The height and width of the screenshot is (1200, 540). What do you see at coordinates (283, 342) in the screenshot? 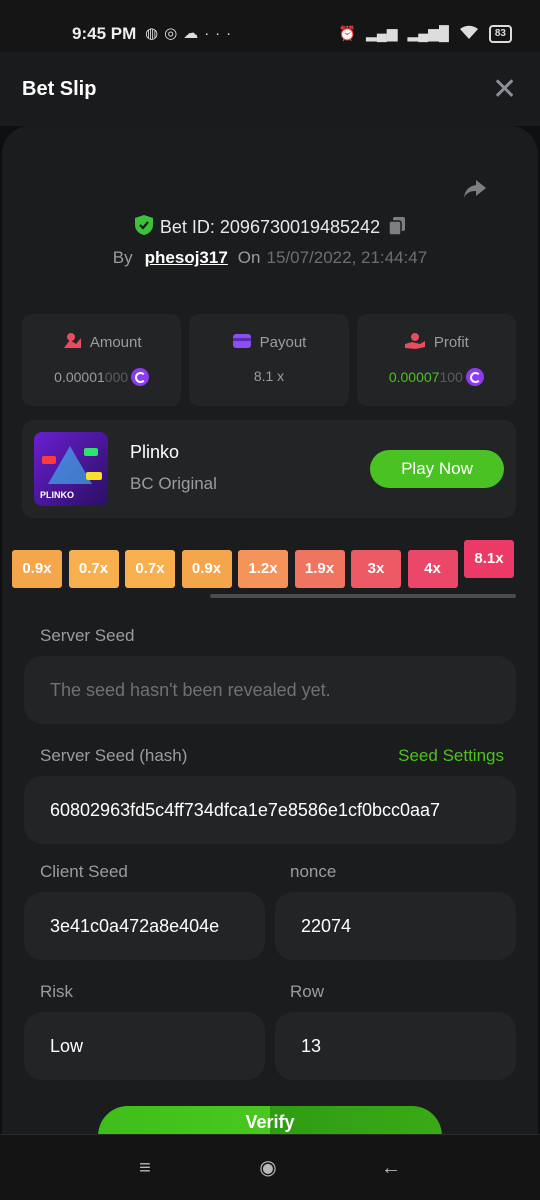
I see `payout-label: Payout` at bounding box center [283, 342].